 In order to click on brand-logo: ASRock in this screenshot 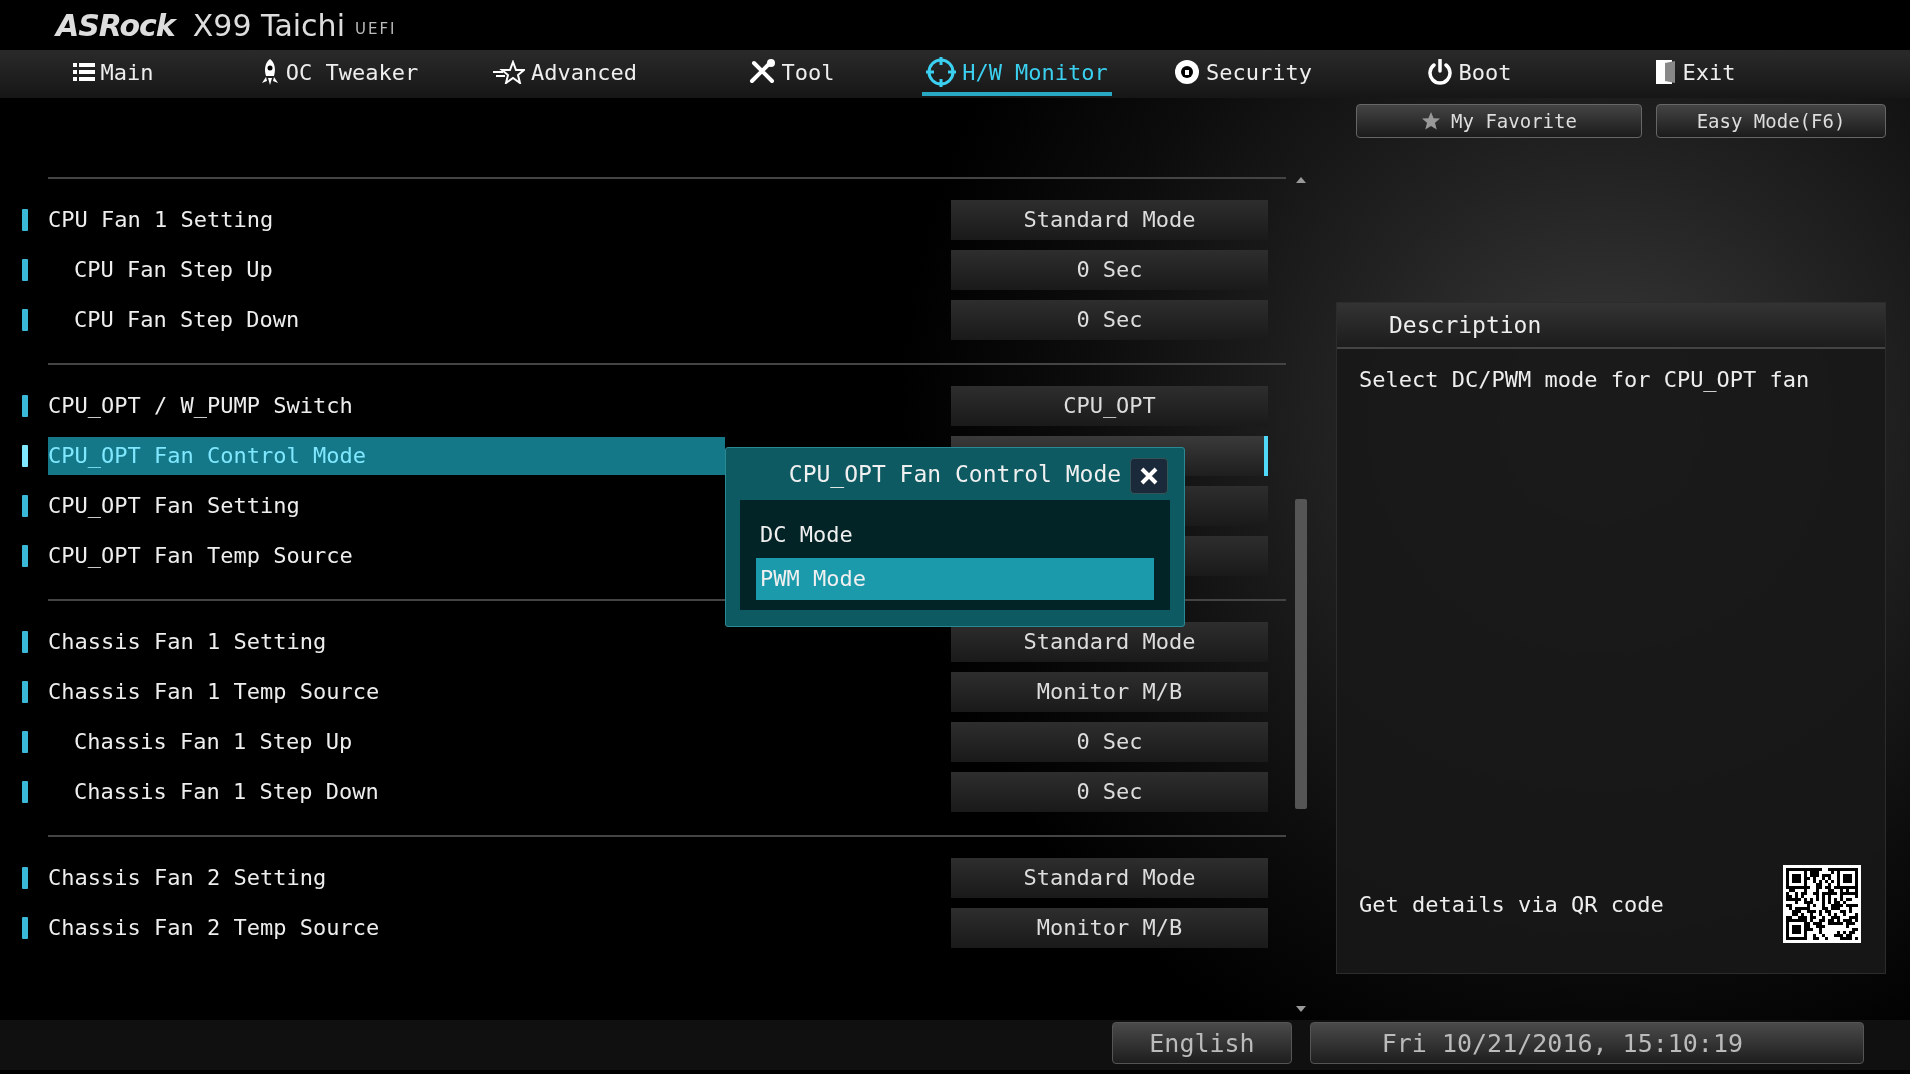, I will do `click(115, 25)`.